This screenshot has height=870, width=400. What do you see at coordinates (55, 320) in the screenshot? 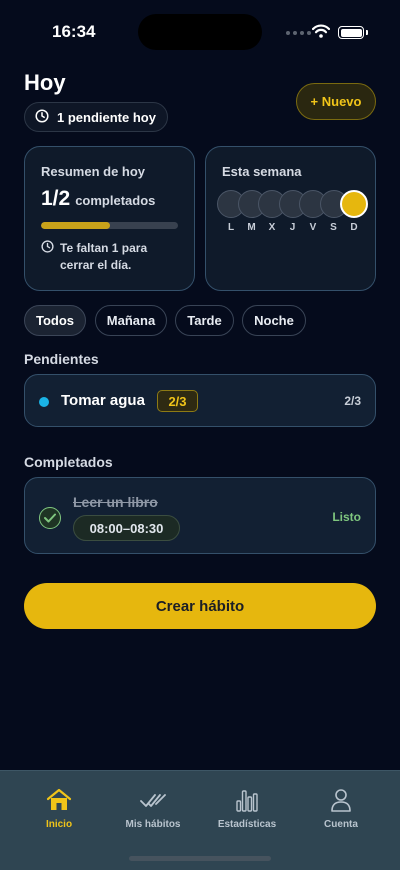
I see `filter-todos: Todos` at bounding box center [55, 320].